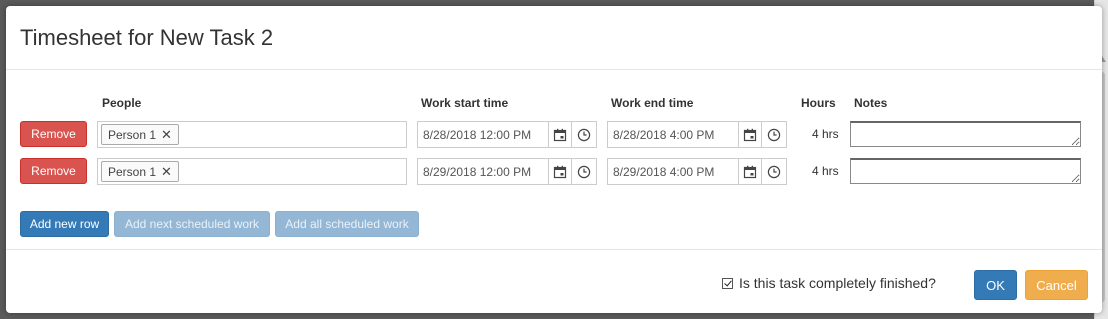  I want to click on column-header-hours: Hours, so click(818, 103).